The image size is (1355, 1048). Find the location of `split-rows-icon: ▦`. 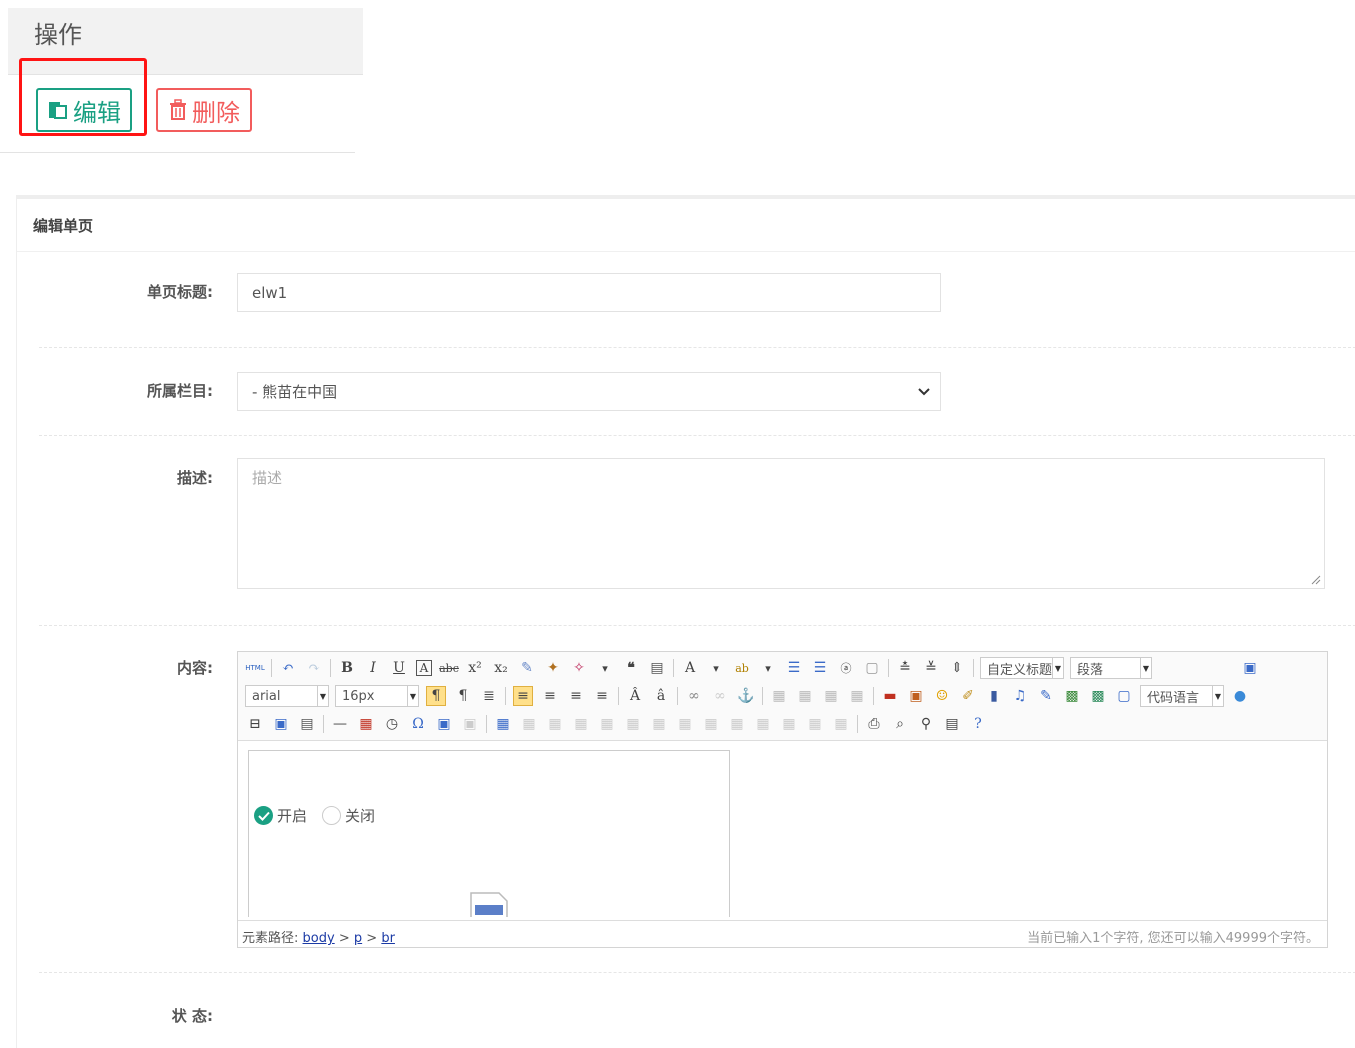

split-rows-icon: ▦ is located at coordinates (789, 724).